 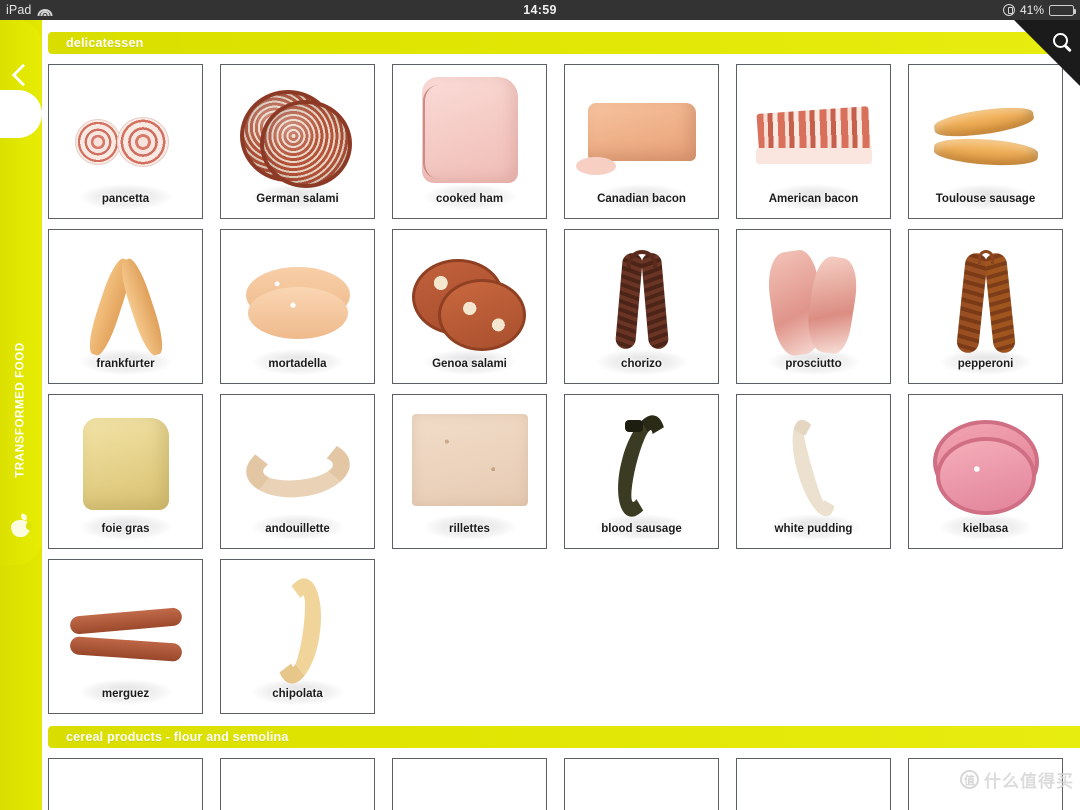 What do you see at coordinates (985, 141) in the screenshot?
I see `food-card: Toulouse sausage` at bounding box center [985, 141].